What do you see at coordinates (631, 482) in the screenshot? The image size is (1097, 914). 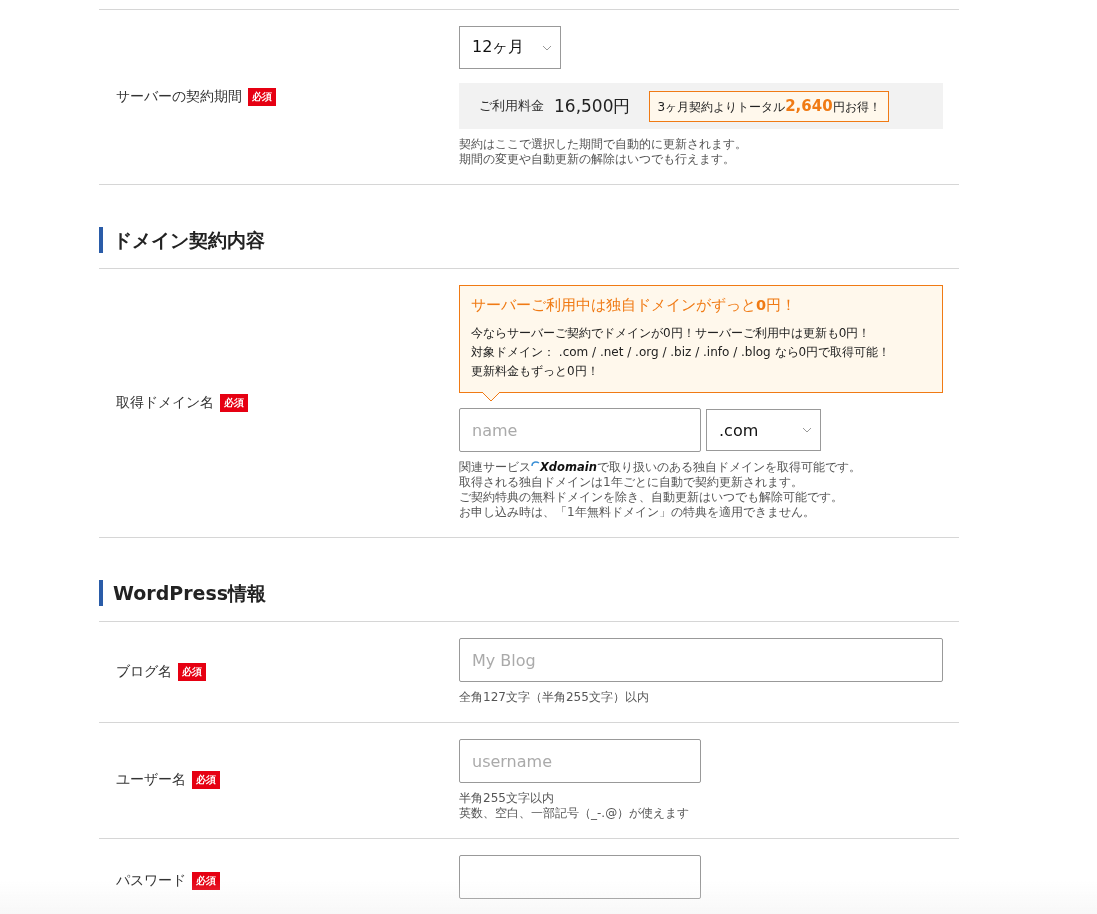 I see `help-text: 取得される独自ドメインは1年ごとに自動で契約更新されます。` at bounding box center [631, 482].